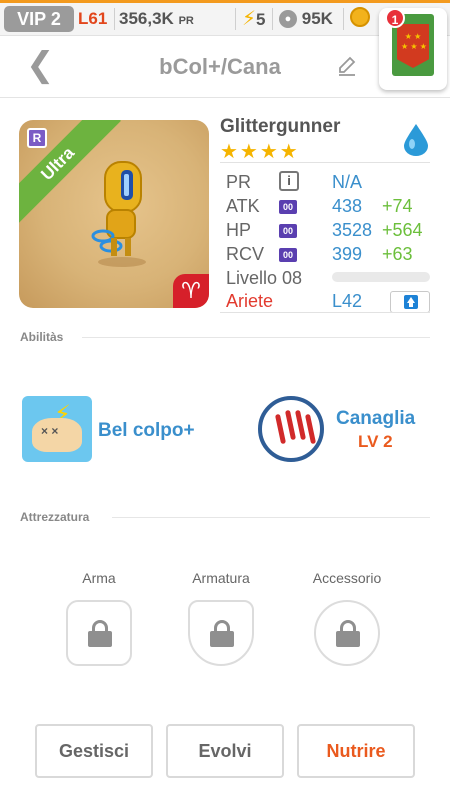 The height and width of the screenshot is (800, 450). I want to click on arrow-up-icon, so click(411, 302).